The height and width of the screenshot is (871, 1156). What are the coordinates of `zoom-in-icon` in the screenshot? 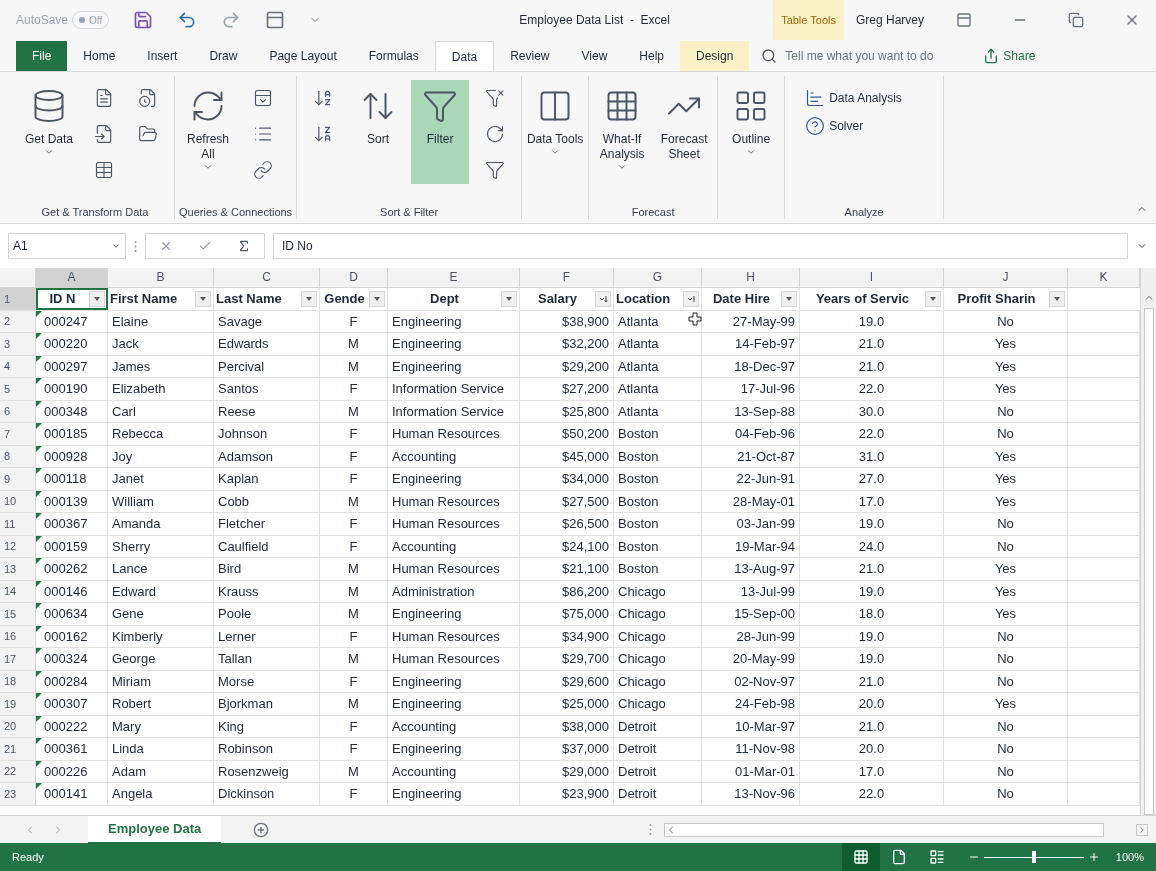 It's located at (1093, 857).